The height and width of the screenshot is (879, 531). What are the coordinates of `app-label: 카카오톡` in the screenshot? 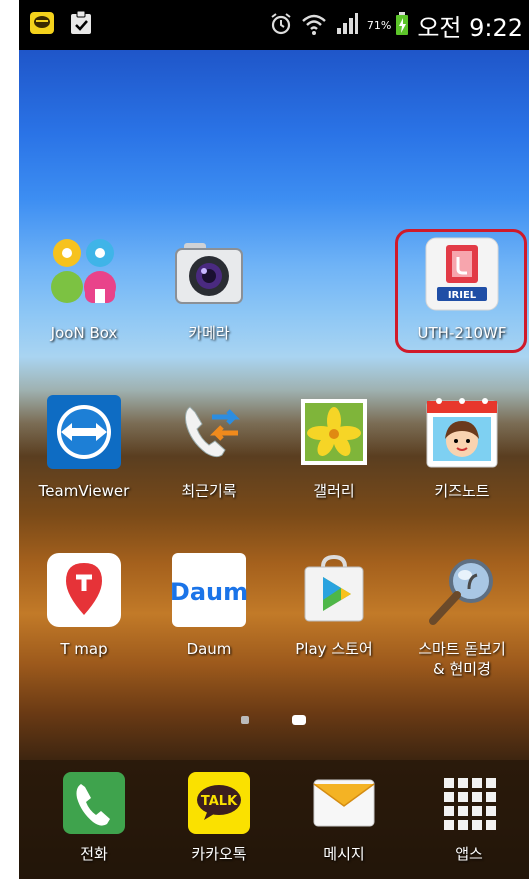 It's located at (219, 854).